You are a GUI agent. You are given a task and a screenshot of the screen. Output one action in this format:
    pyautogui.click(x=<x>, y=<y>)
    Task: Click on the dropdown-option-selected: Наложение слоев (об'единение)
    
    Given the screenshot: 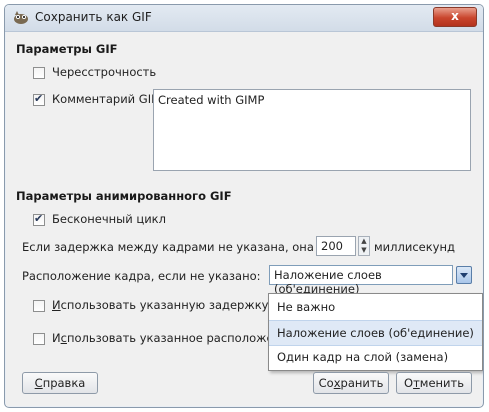 What is the action you would take?
    pyautogui.click(x=375, y=333)
    